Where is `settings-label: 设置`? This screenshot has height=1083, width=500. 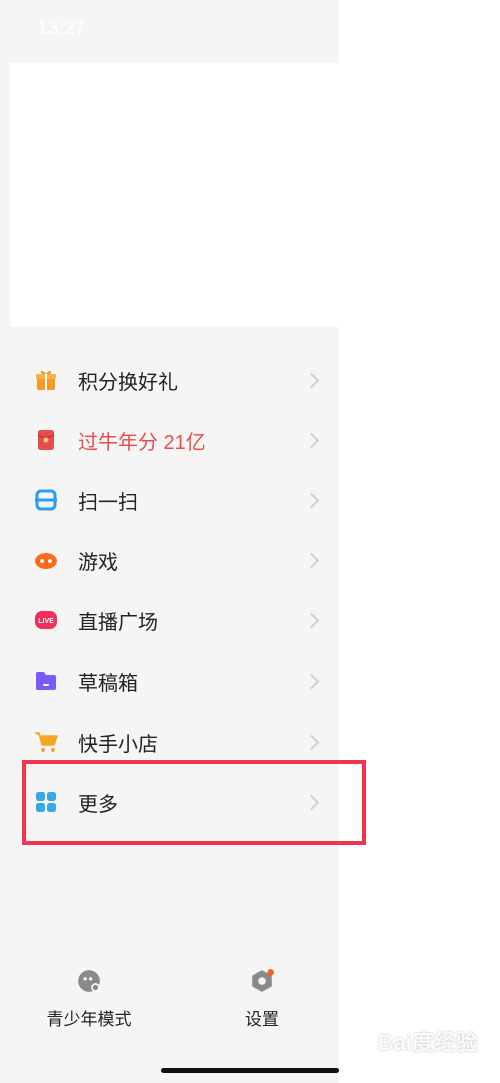
settings-label: 设置 is located at coordinates (262, 1019).